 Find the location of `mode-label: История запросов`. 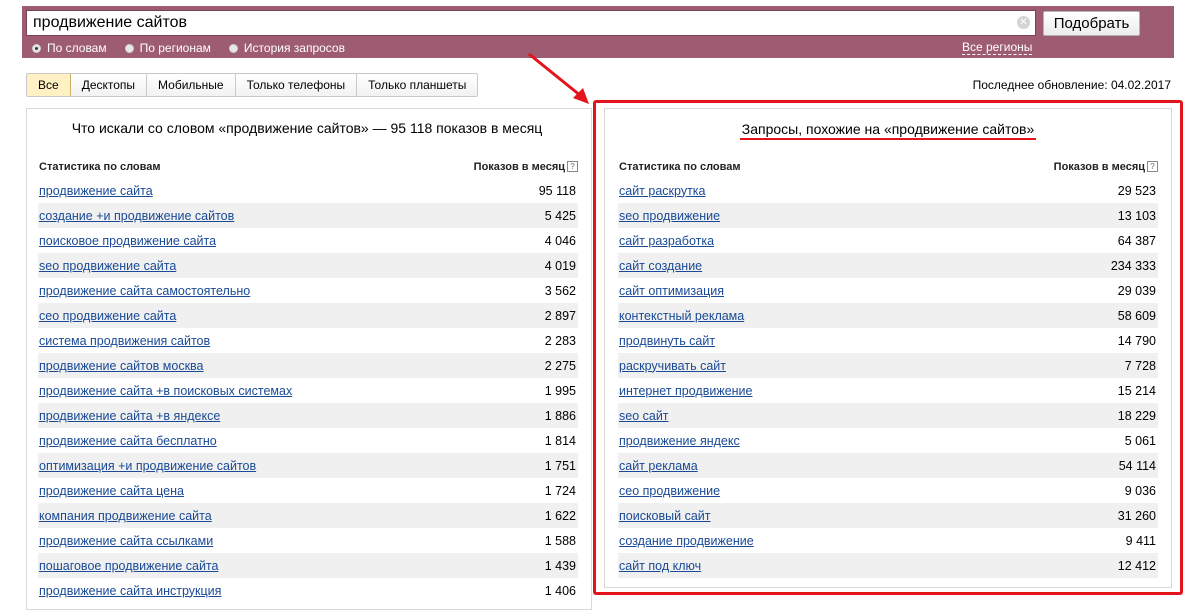

mode-label: История запросов is located at coordinates (294, 48).